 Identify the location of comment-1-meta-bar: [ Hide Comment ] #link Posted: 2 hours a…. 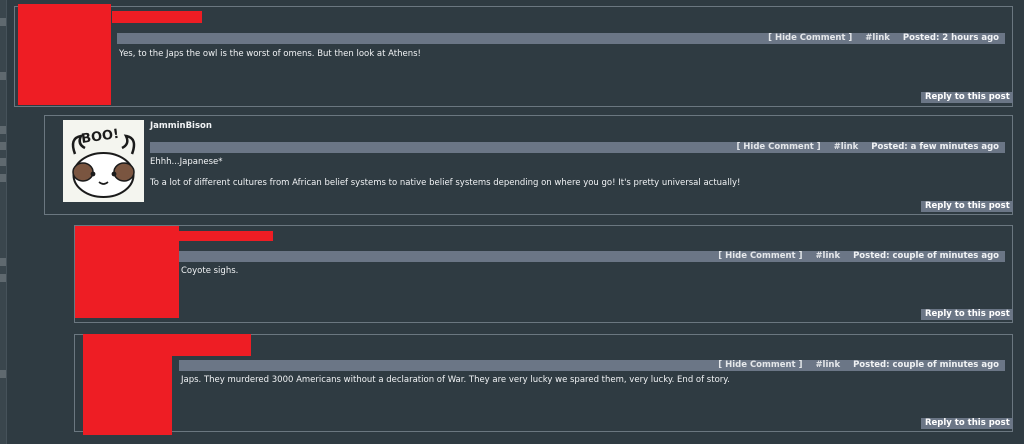
(561, 38).